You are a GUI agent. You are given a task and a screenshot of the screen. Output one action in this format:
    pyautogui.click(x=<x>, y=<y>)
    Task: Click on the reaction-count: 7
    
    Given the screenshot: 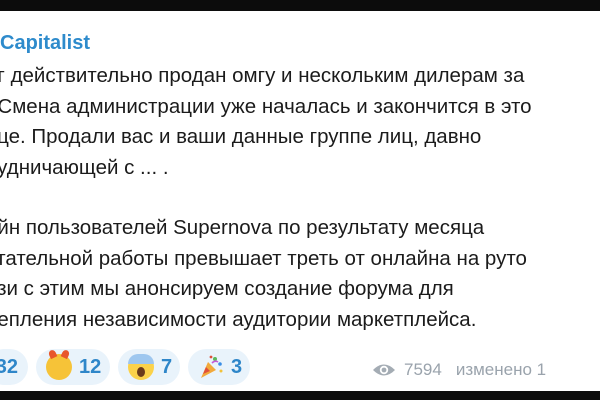 What is the action you would take?
    pyautogui.click(x=167, y=366)
    